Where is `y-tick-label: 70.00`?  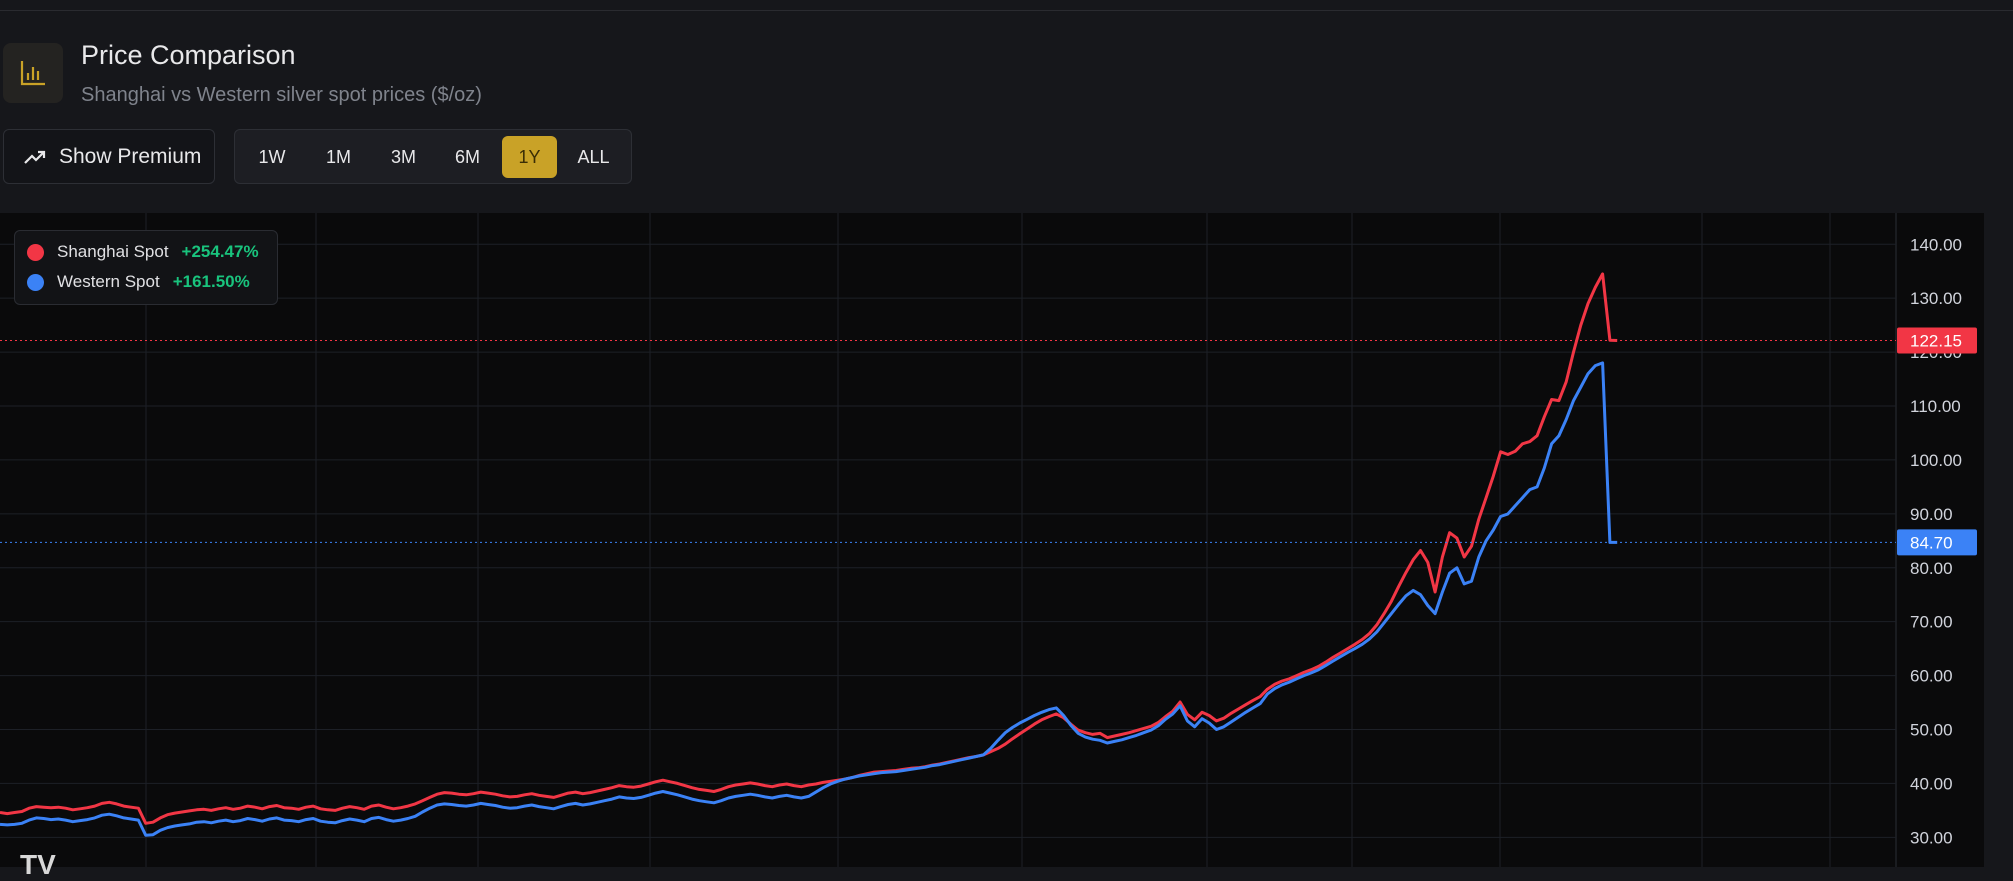
y-tick-label: 70.00 is located at coordinates (1931, 622).